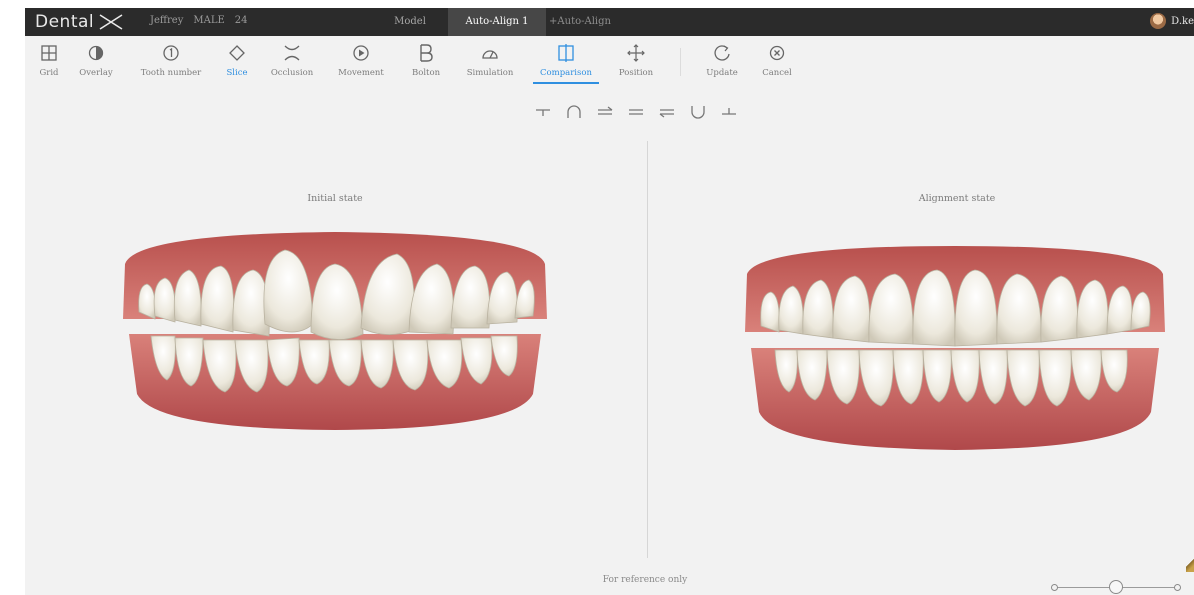  I want to click on lower-arch-button, so click(698, 112).